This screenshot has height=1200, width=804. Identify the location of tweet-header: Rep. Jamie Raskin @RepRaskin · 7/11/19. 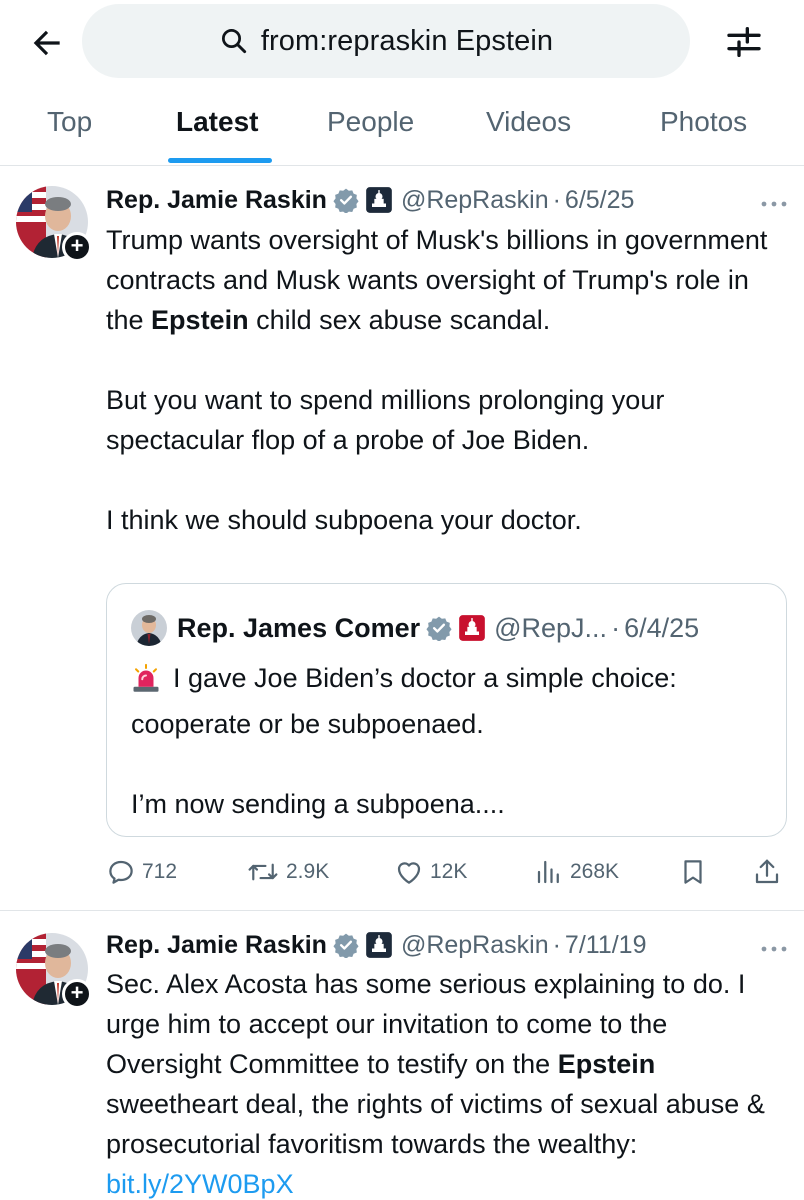
(376, 945).